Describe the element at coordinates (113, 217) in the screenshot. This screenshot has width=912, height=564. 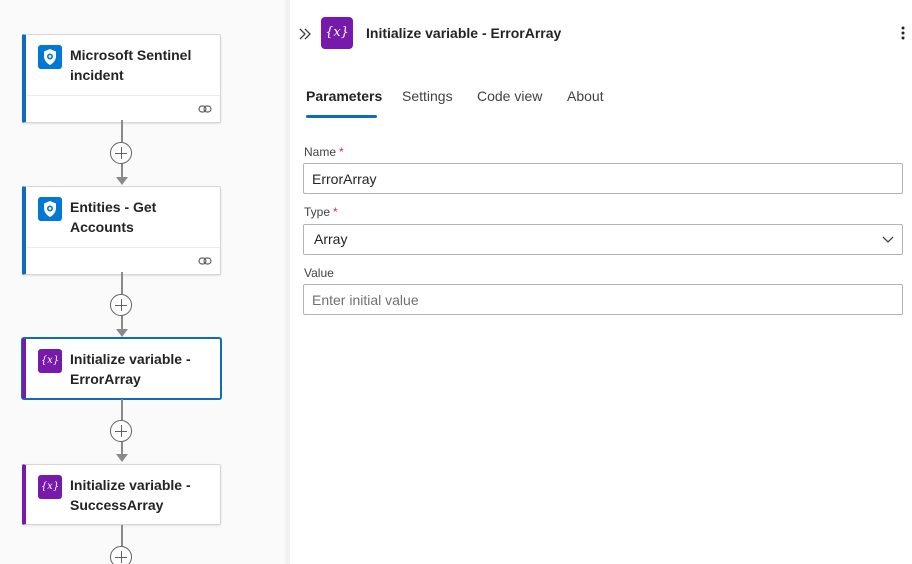
I see `card-title: Entities - Get Accounts` at that location.